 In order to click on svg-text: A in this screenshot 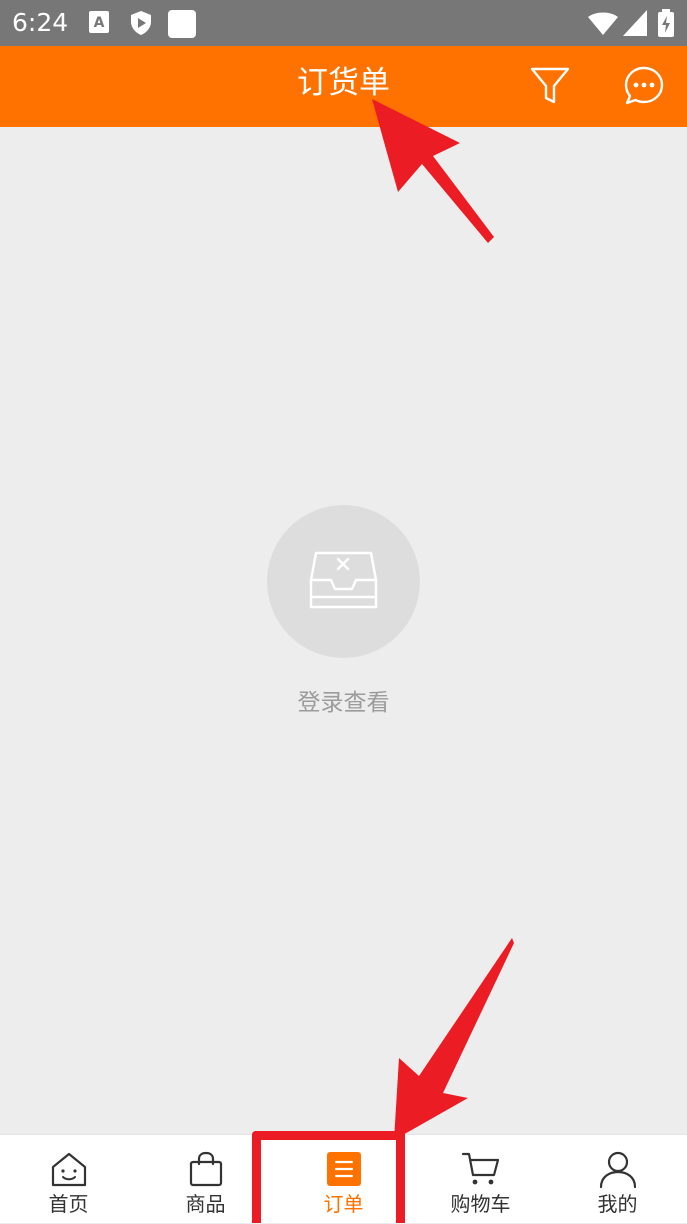, I will do `click(99, 23)`.